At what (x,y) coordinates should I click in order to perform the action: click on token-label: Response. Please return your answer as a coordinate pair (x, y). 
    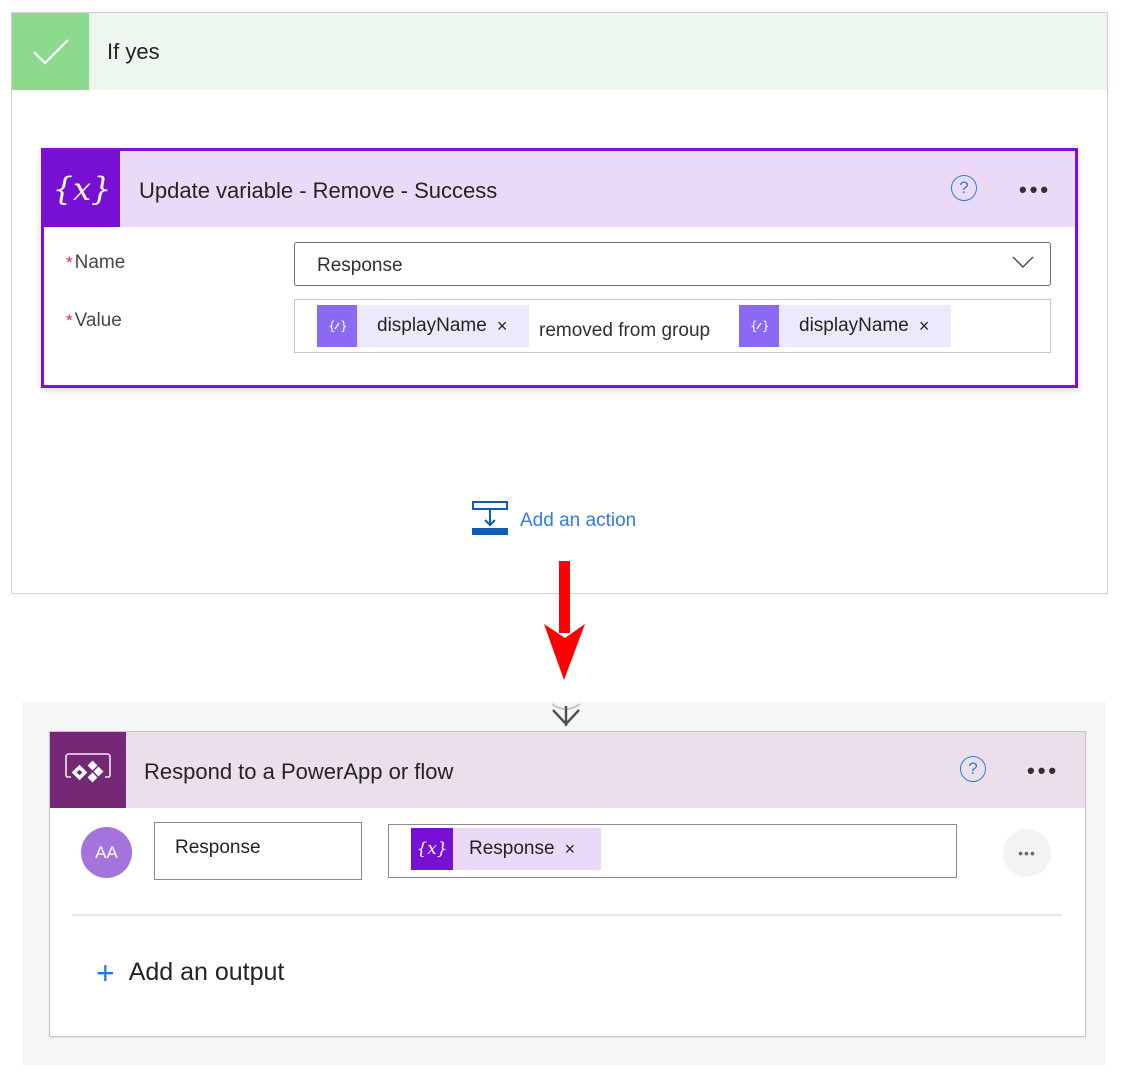
    Looking at the image, I should click on (512, 848).